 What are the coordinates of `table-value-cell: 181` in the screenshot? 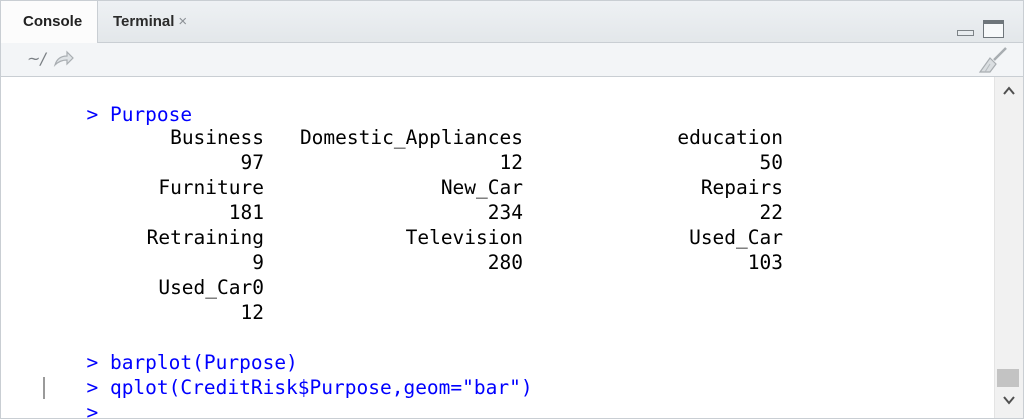 It's located at (246, 212).